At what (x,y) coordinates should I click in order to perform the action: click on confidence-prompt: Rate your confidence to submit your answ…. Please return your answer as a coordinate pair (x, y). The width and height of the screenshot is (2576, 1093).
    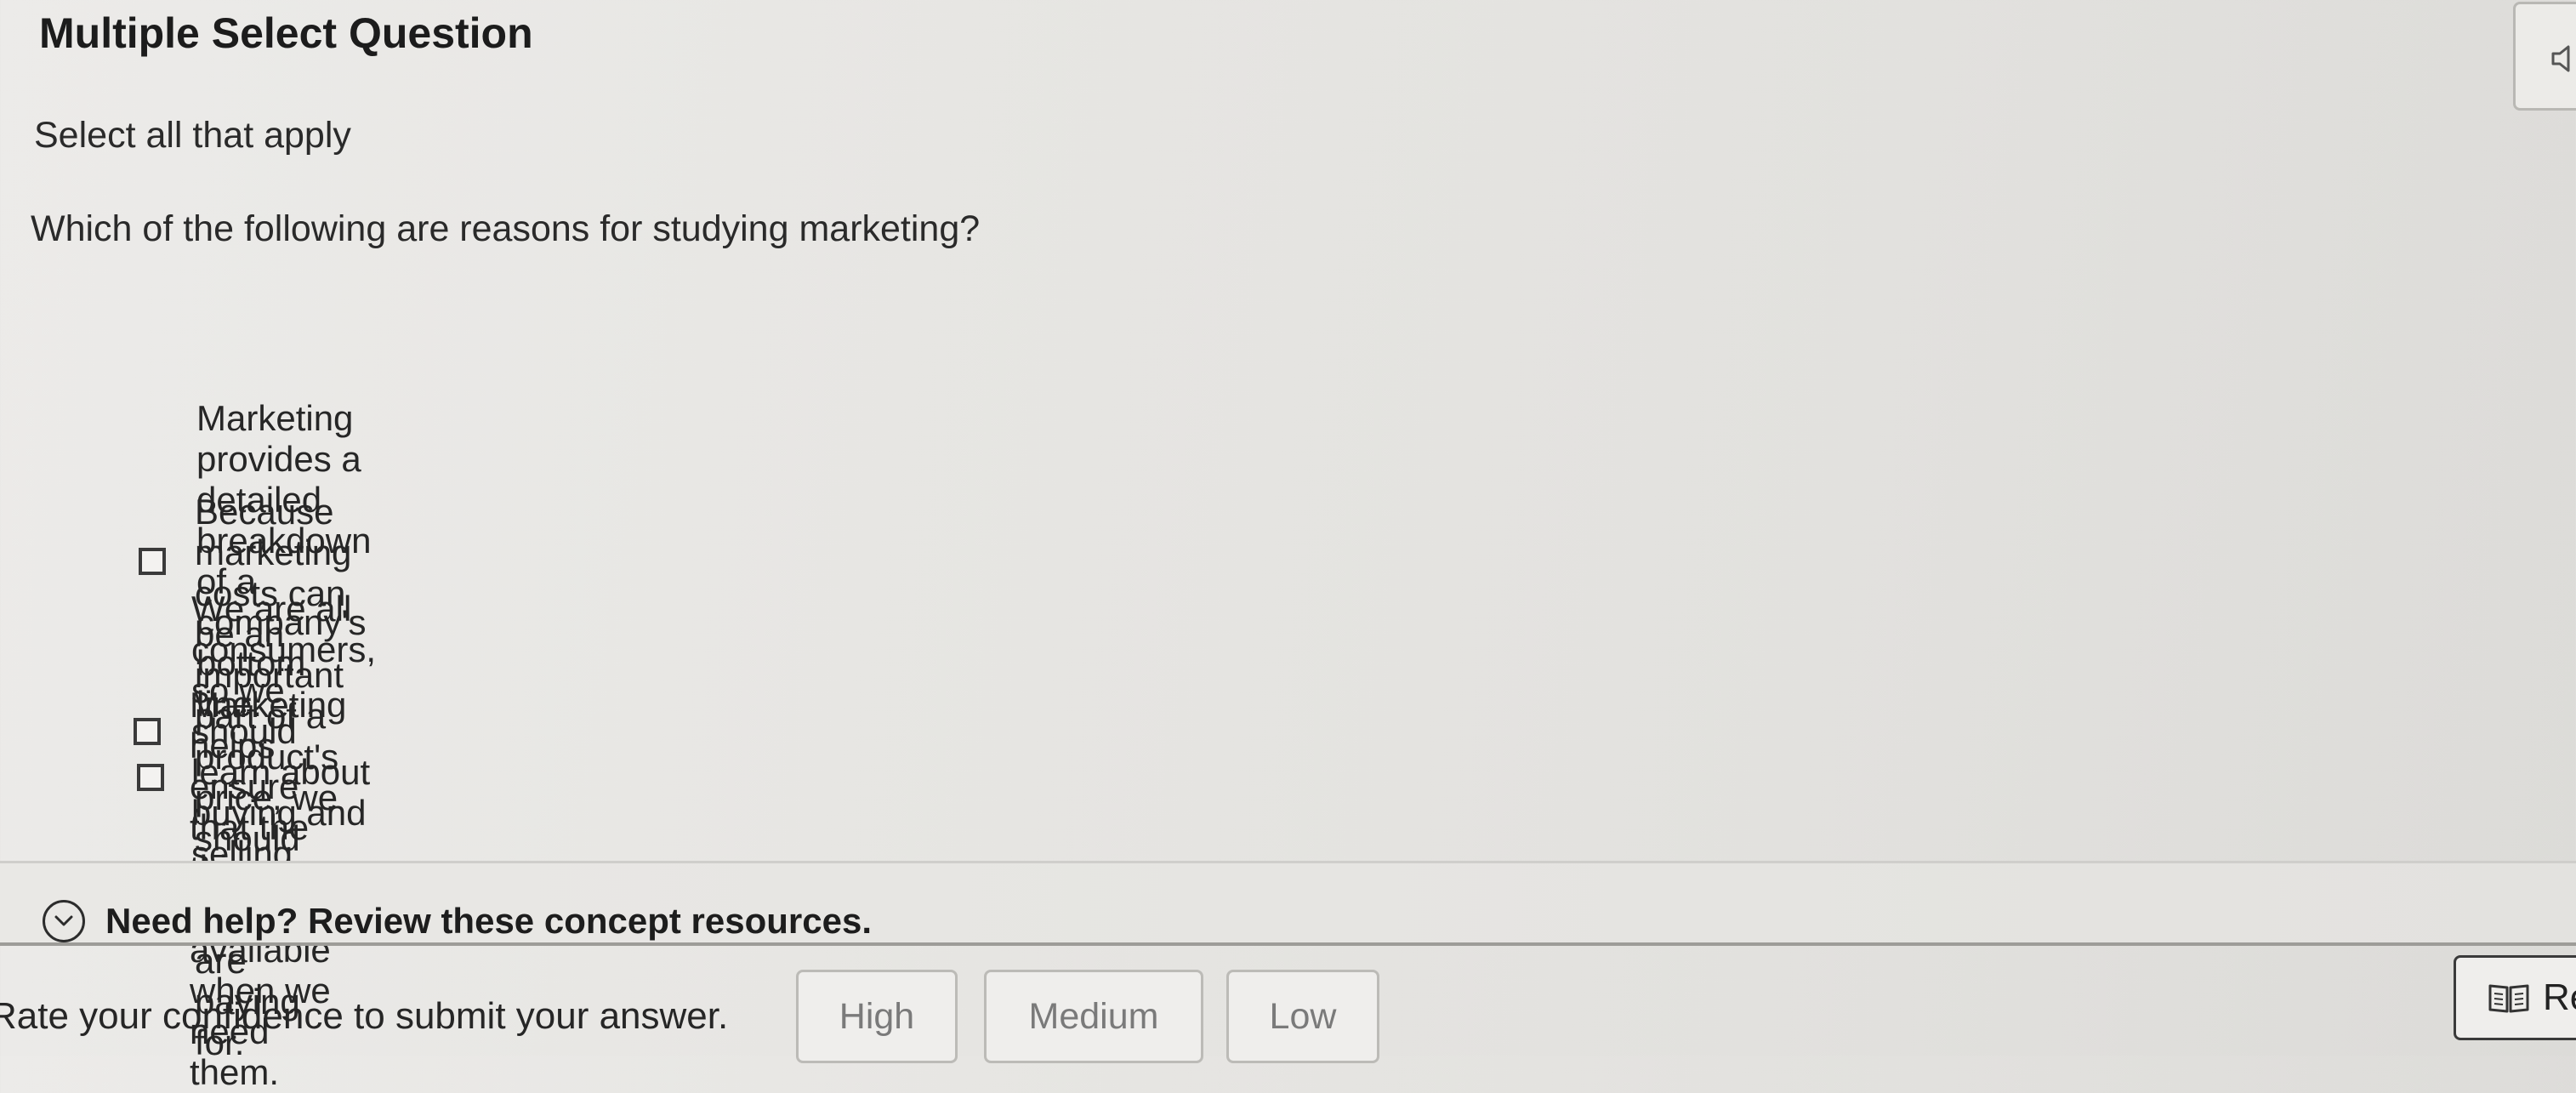
    Looking at the image, I should click on (364, 1016).